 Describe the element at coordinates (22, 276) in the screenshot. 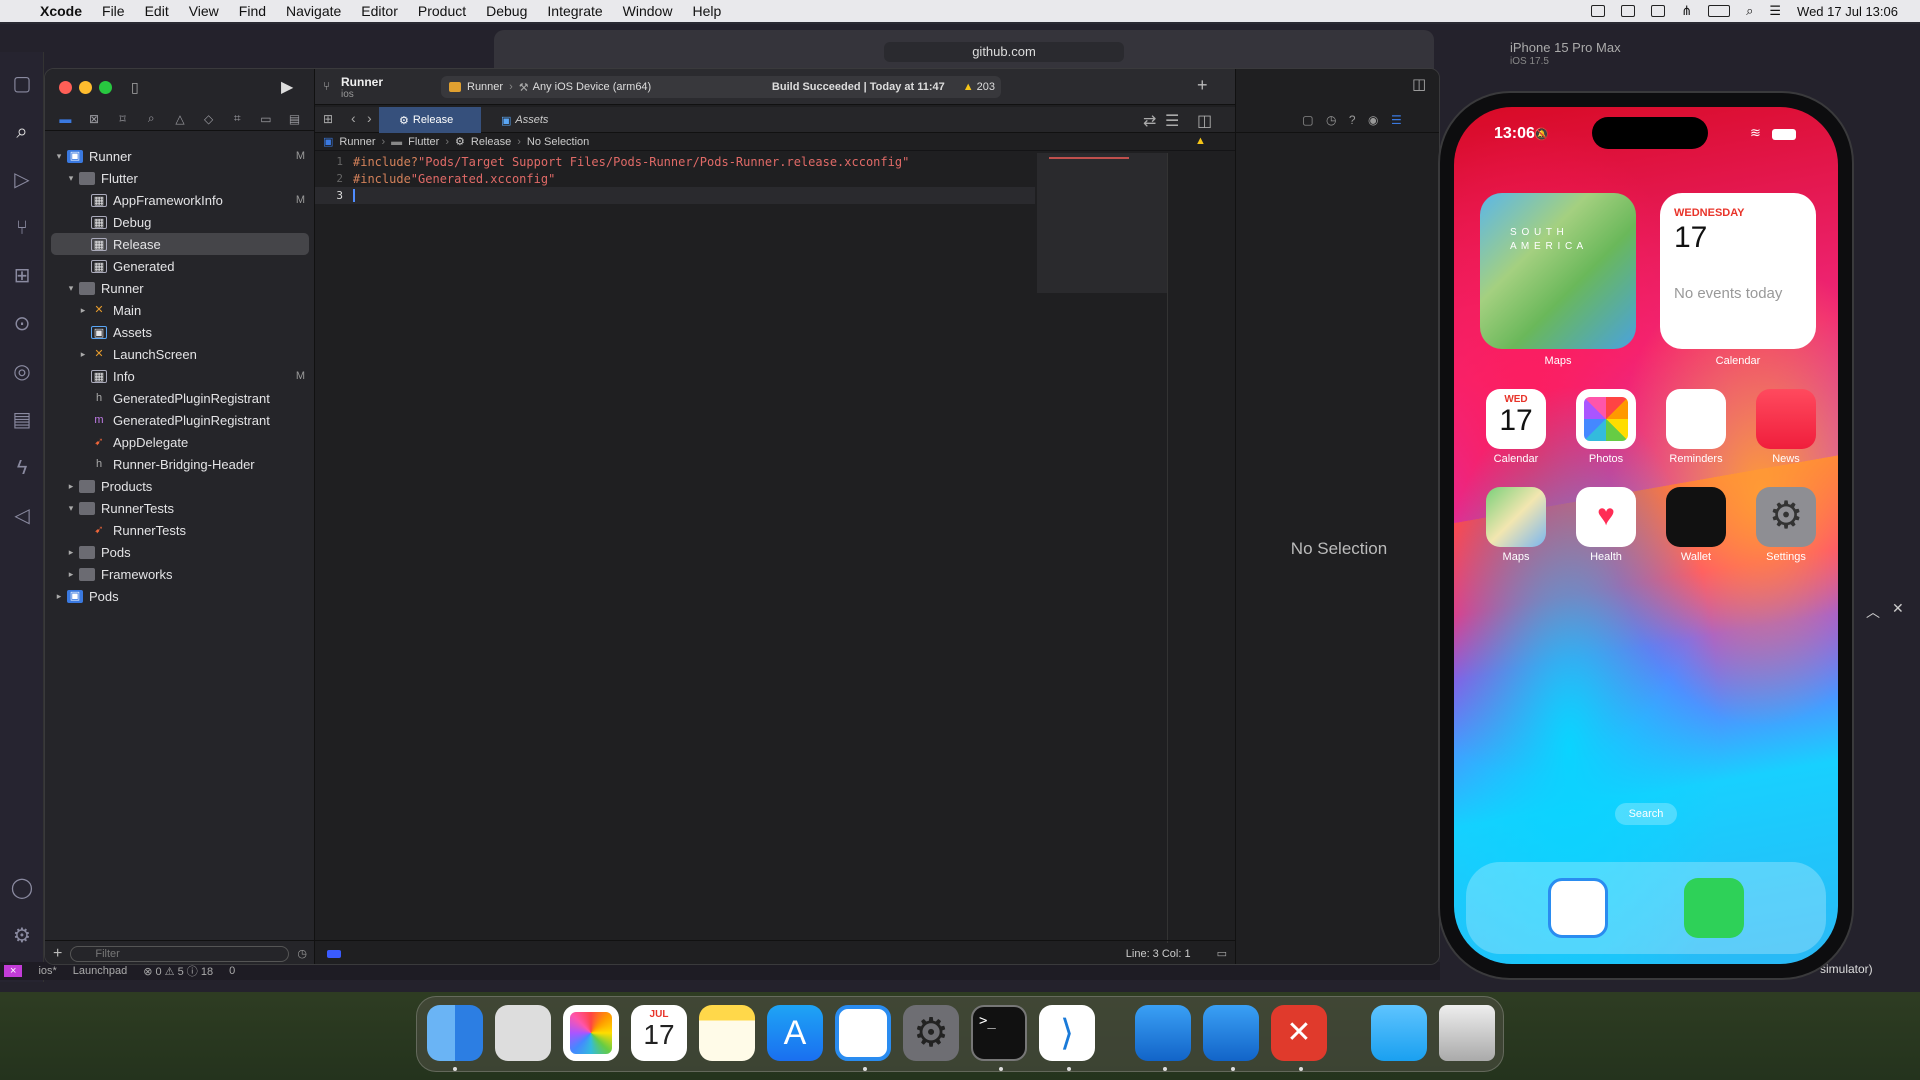

I see `extensions-icon: ⊞` at that location.